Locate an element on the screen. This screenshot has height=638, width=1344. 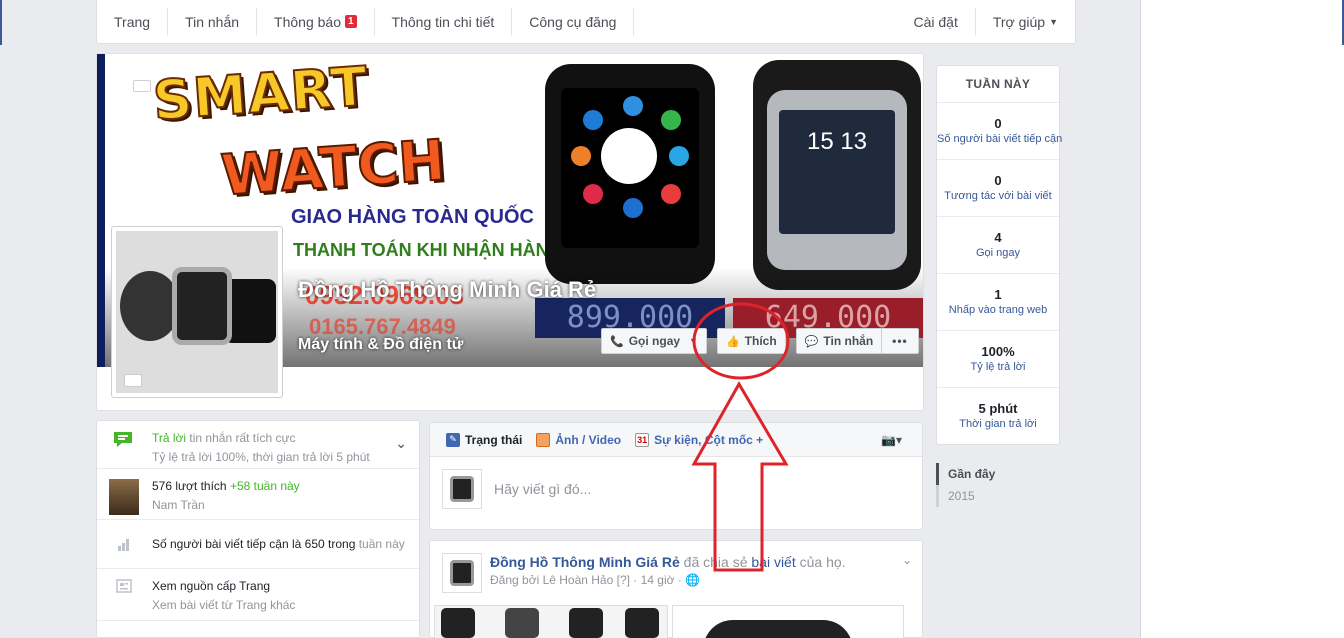
cover-brand-smart: SMART is located at coordinates (260, 93).